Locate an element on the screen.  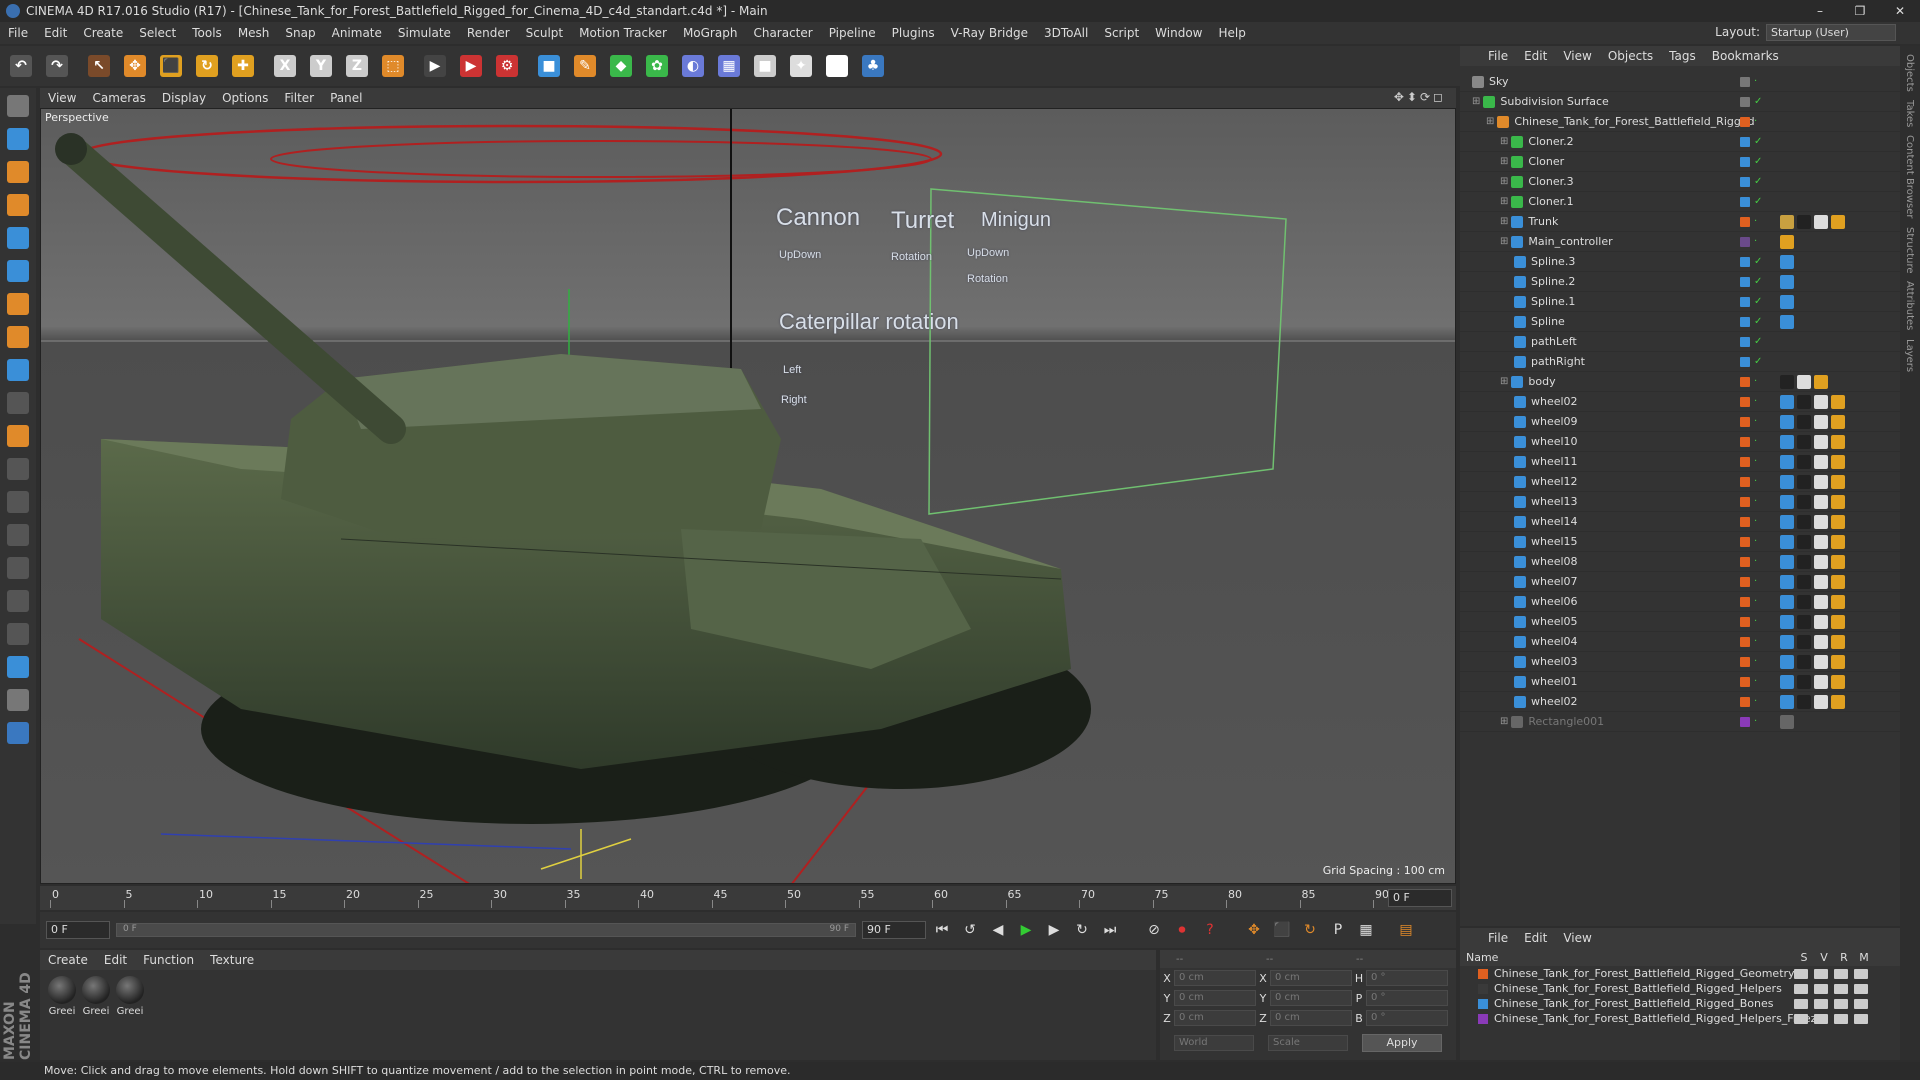
loop-forward-icon: ↻ is located at coordinates (1082, 930).